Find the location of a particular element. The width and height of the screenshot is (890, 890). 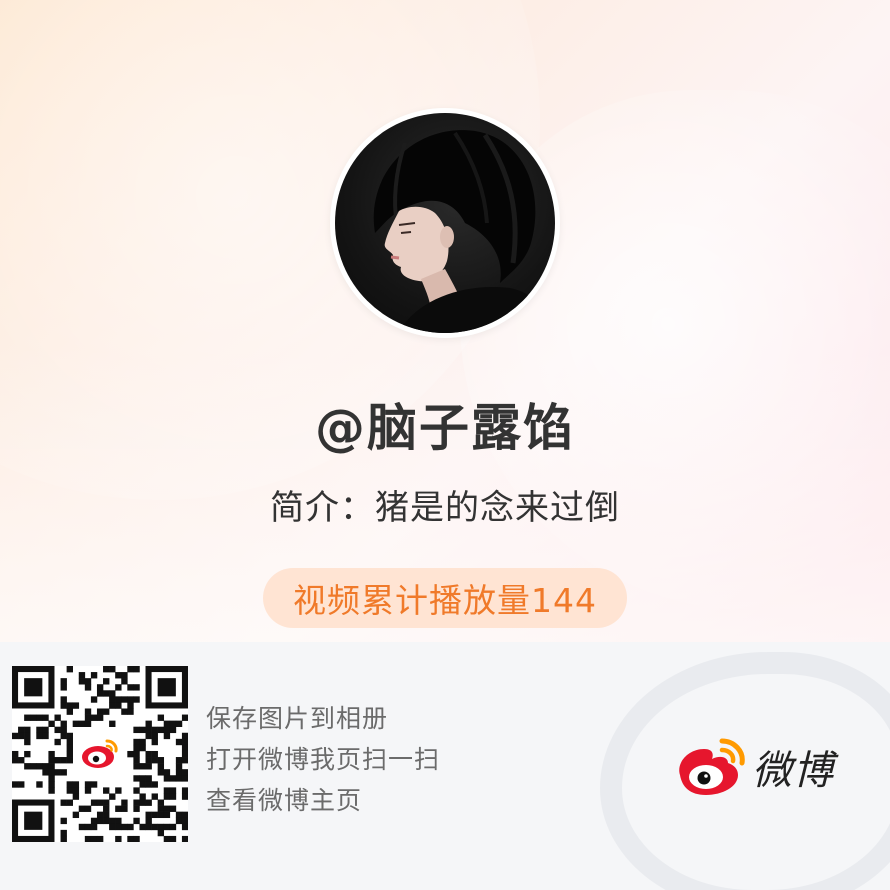

bio-text: 简介：猪是的念来过倒 is located at coordinates (445, 508).